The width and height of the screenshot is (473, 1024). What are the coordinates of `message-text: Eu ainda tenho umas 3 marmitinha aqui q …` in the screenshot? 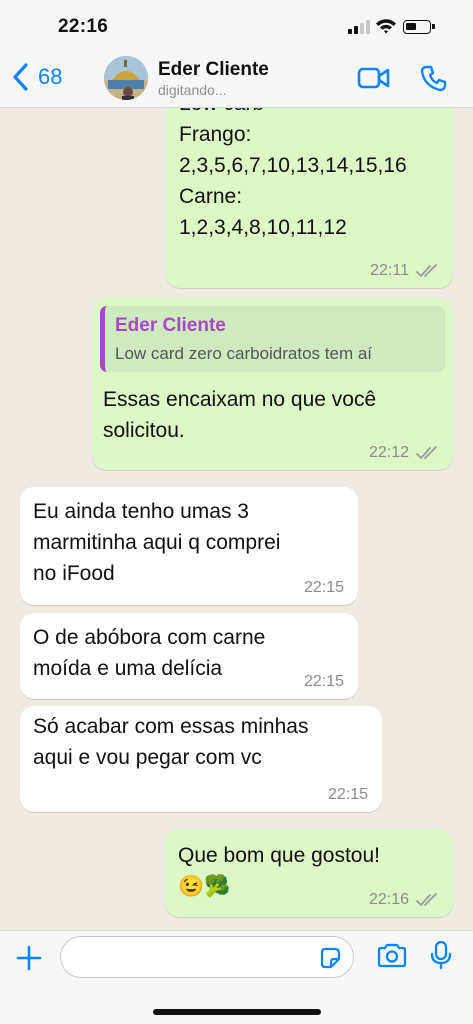 It's located at (157, 542).